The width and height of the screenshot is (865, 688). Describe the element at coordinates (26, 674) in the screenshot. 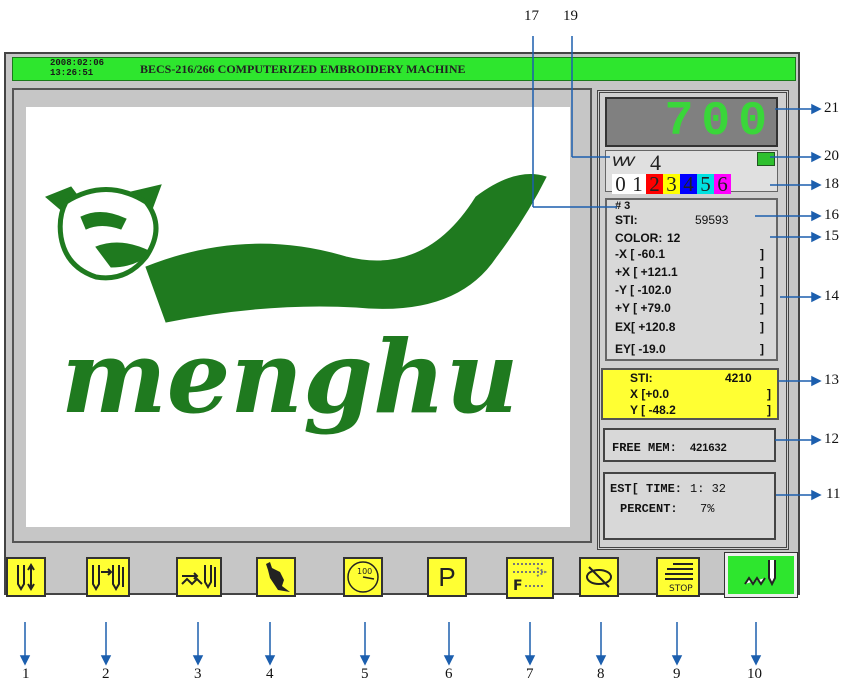

I see `callout-1: 1` at that location.